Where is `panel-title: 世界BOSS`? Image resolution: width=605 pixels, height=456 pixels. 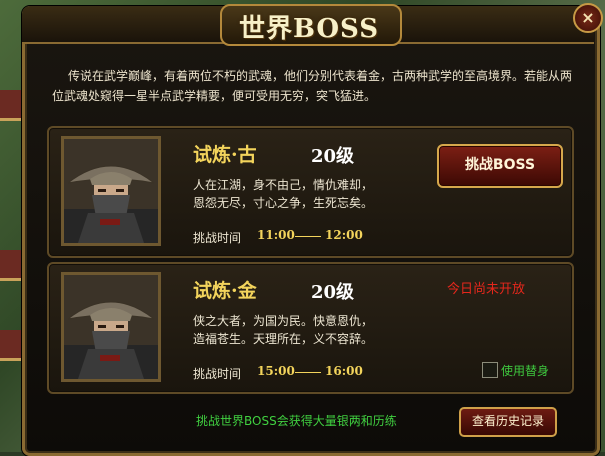
panel-title: 世界BOSS is located at coordinates (309, 29).